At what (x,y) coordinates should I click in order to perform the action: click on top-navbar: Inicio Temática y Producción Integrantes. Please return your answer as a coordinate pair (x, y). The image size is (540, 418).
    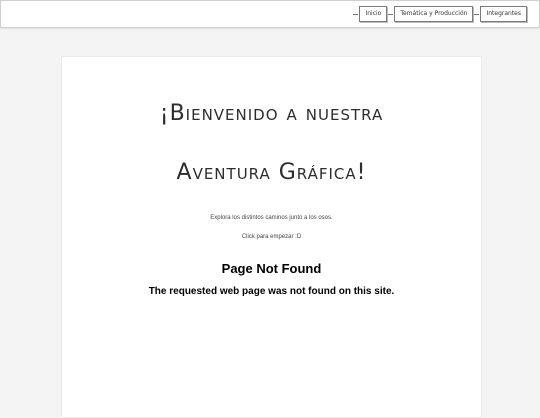
    Looking at the image, I should click on (270, 14).